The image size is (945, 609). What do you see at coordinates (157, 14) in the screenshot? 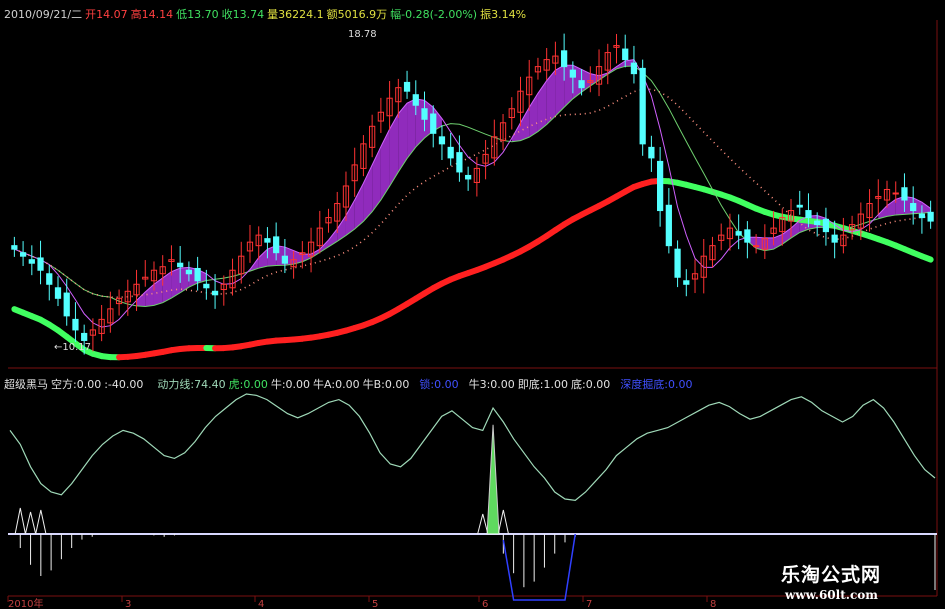
I see `header-high: 14.14` at bounding box center [157, 14].